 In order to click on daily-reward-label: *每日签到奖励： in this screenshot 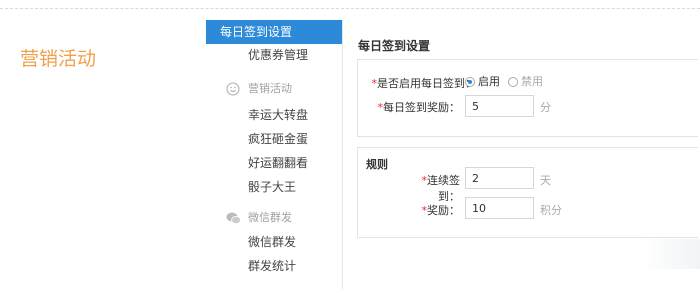, I will do `click(419, 107)`.